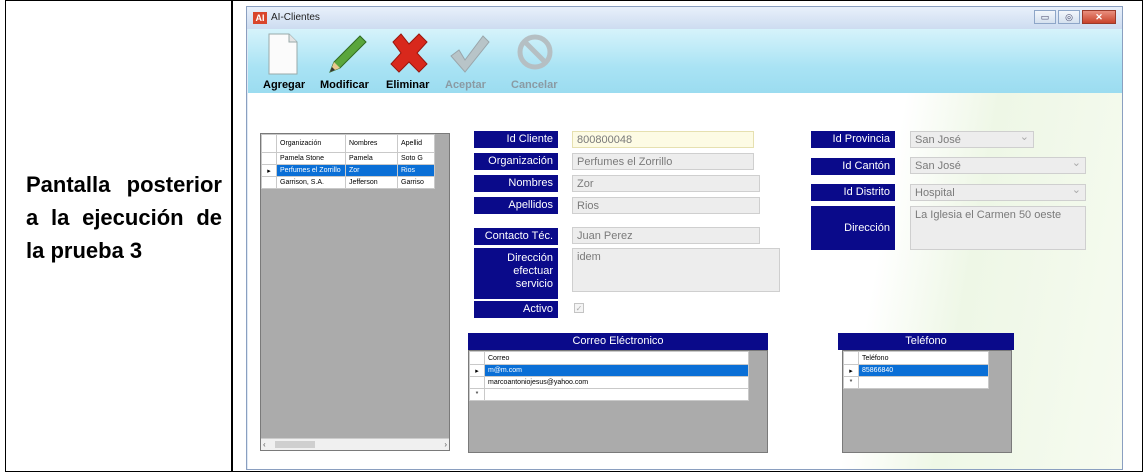 The height and width of the screenshot is (474, 1147). I want to click on close-icon: ✕, so click(1099, 17).